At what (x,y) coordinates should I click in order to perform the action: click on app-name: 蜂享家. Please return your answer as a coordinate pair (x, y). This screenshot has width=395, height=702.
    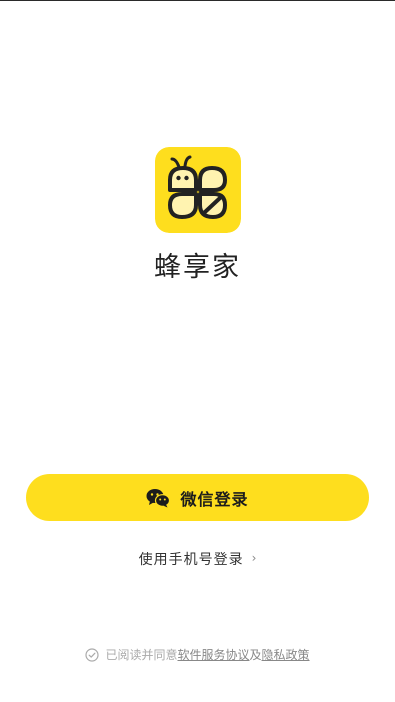
    Looking at the image, I should click on (197, 267).